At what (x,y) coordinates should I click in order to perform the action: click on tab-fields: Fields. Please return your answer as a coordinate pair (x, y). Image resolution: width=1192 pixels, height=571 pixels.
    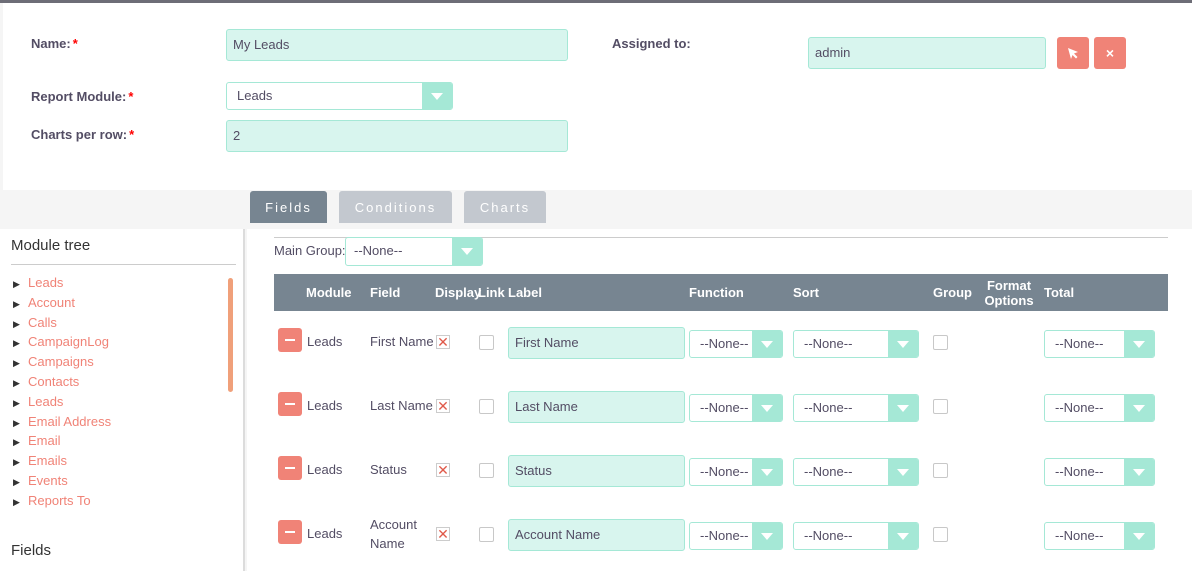
    Looking at the image, I should click on (288, 207).